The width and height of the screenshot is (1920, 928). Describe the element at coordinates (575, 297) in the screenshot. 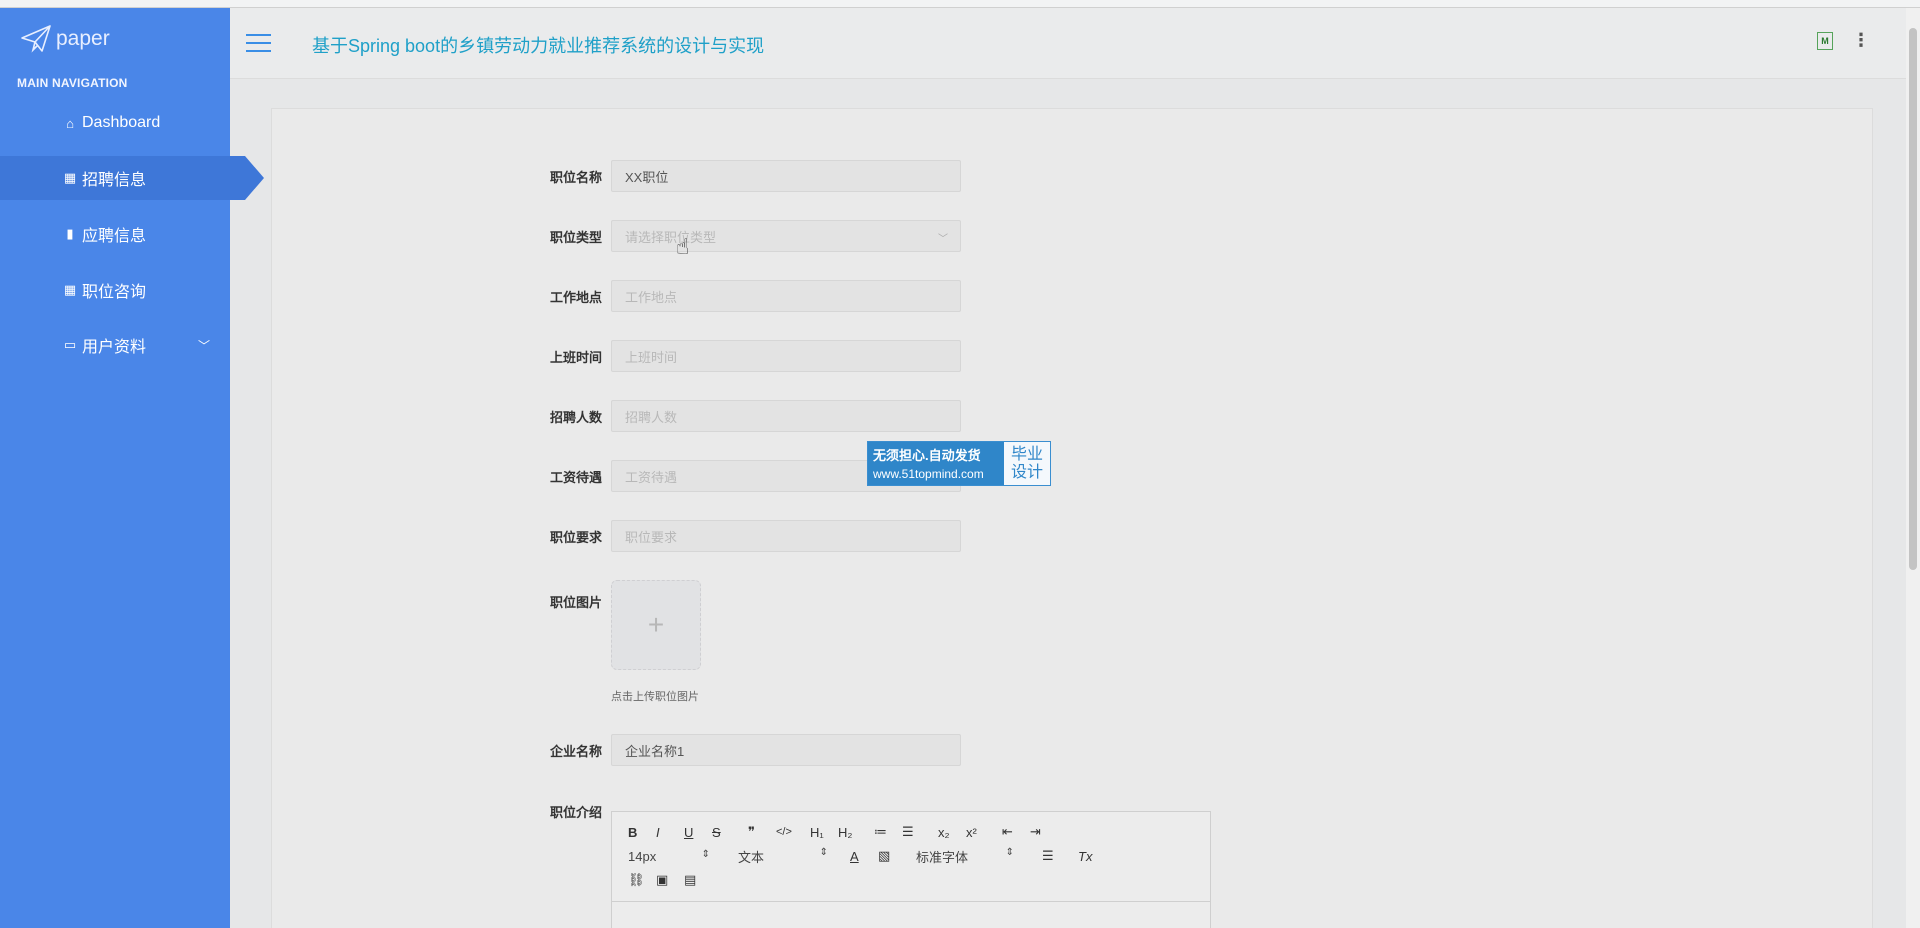

I see `location-label: 工作地点` at that location.